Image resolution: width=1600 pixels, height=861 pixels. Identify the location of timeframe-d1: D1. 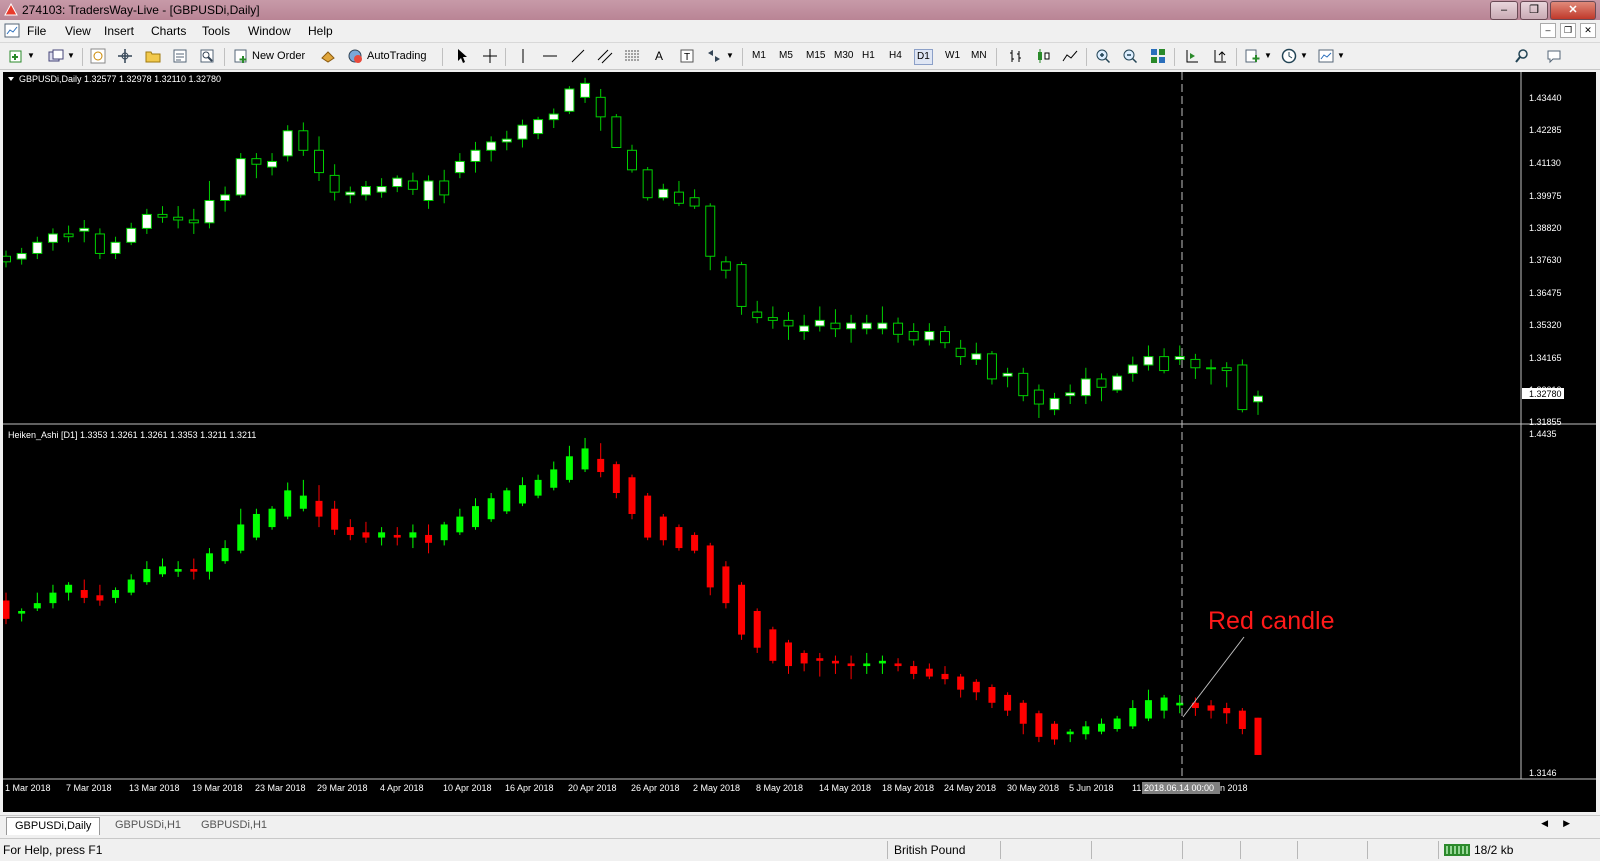
(923, 57).